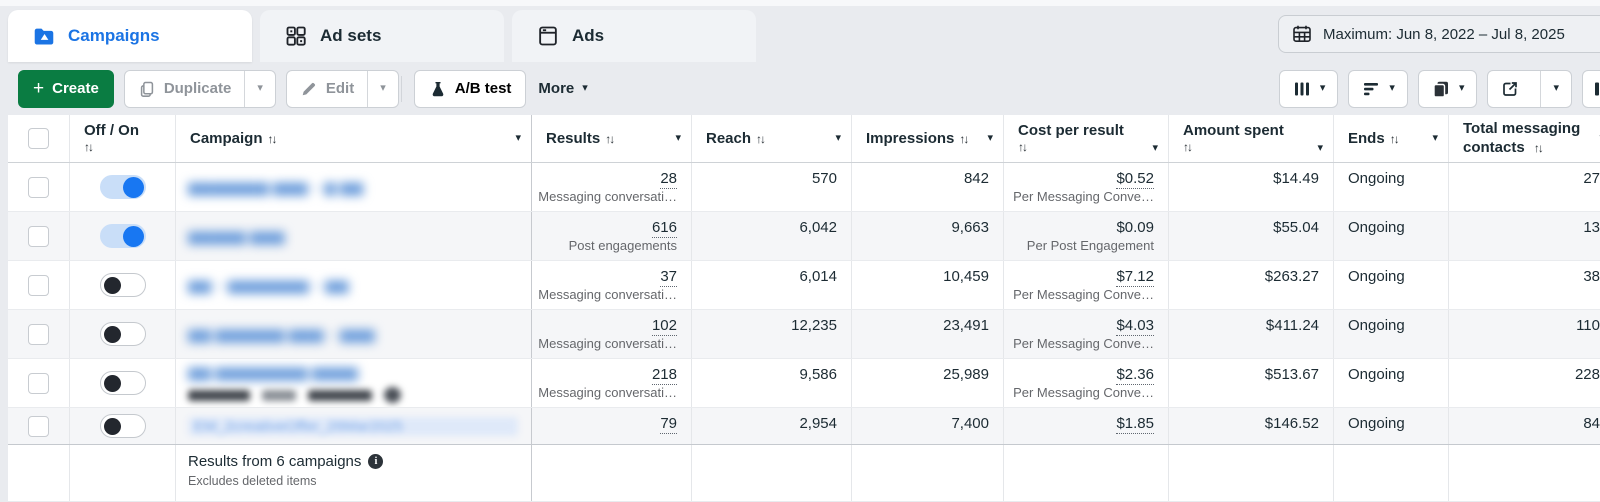 This screenshot has height=502, width=1600. Describe the element at coordinates (1596, 89) in the screenshot. I see `charts-icon` at that location.